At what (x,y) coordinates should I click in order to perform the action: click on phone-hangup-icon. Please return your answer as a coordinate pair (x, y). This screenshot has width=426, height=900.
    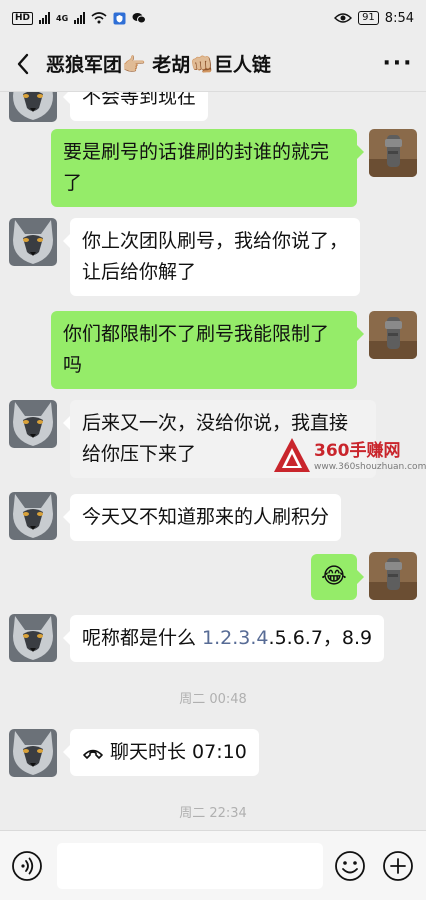
    Looking at the image, I should click on (93, 754).